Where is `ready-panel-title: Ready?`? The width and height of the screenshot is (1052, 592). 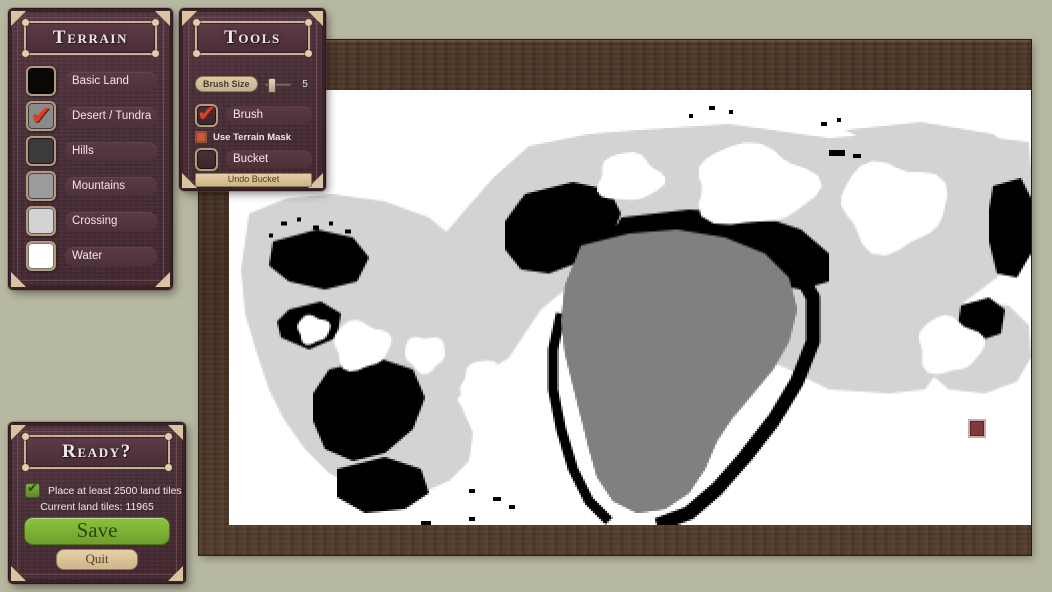
ready-panel-title: Ready? is located at coordinates (97, 451).